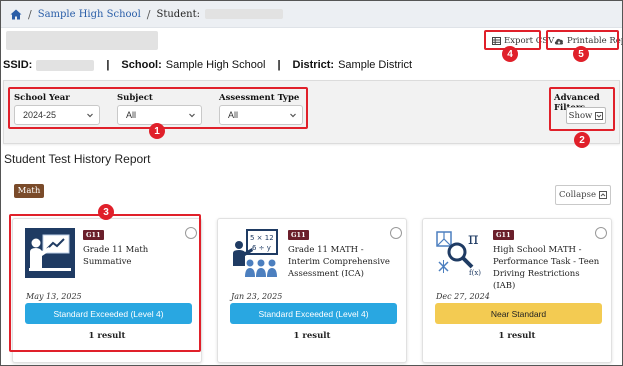  I want to click on math-symbols-icon: π f(x), so click(460, 253).